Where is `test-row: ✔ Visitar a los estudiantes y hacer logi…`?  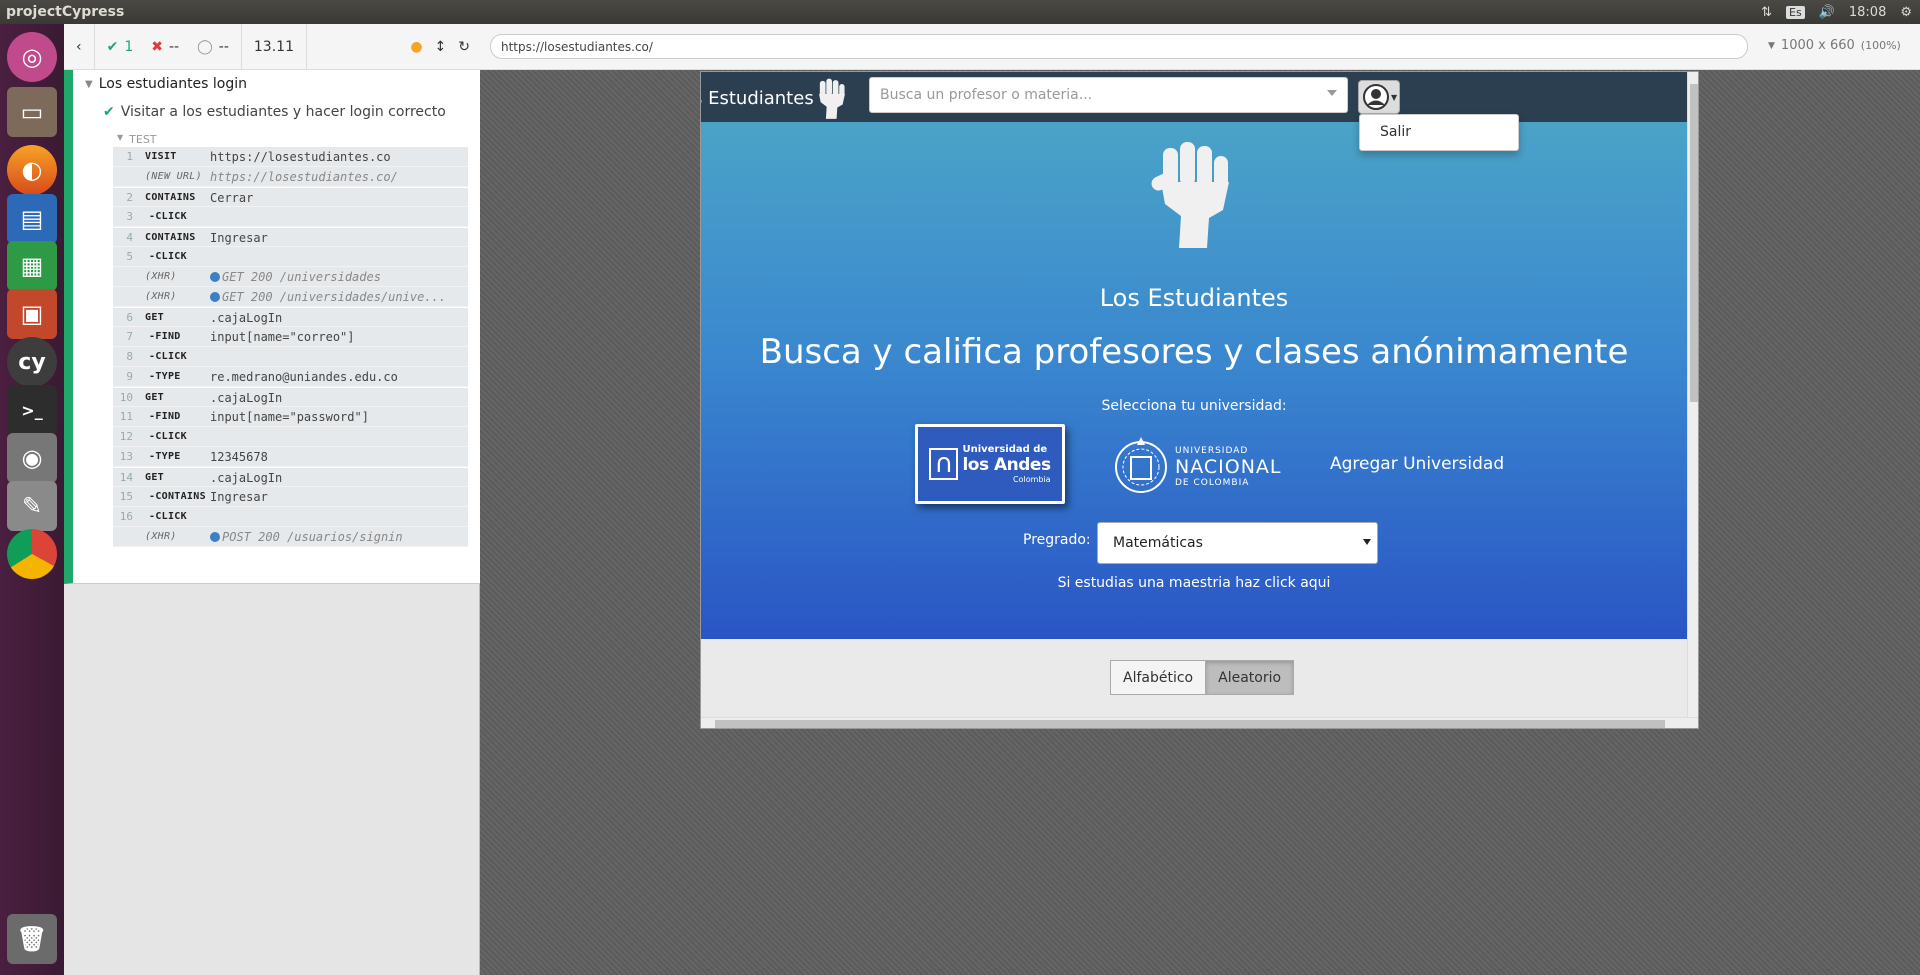
test-row: ✔ Visitar a los estudiantes y hacer logi… is located at coordinates (274, 112).